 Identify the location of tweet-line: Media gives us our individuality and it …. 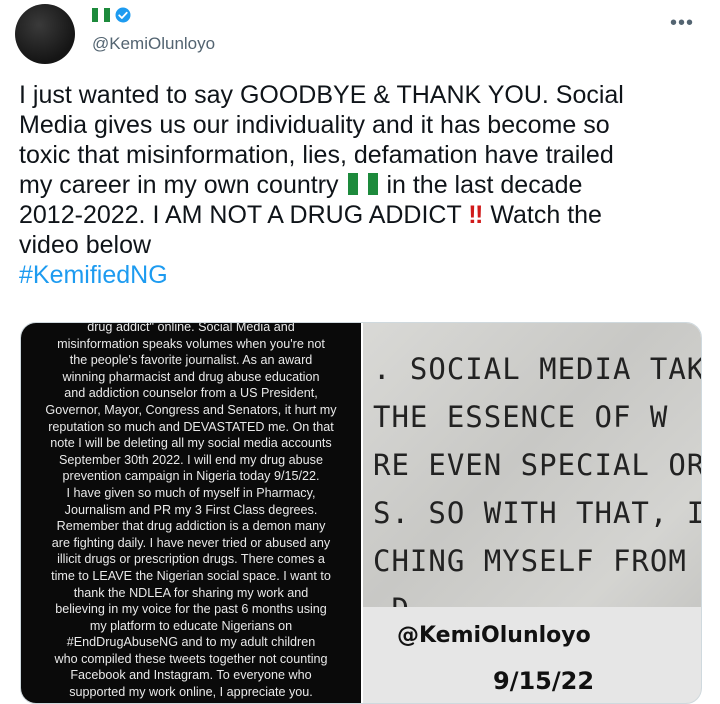
(314, 125).